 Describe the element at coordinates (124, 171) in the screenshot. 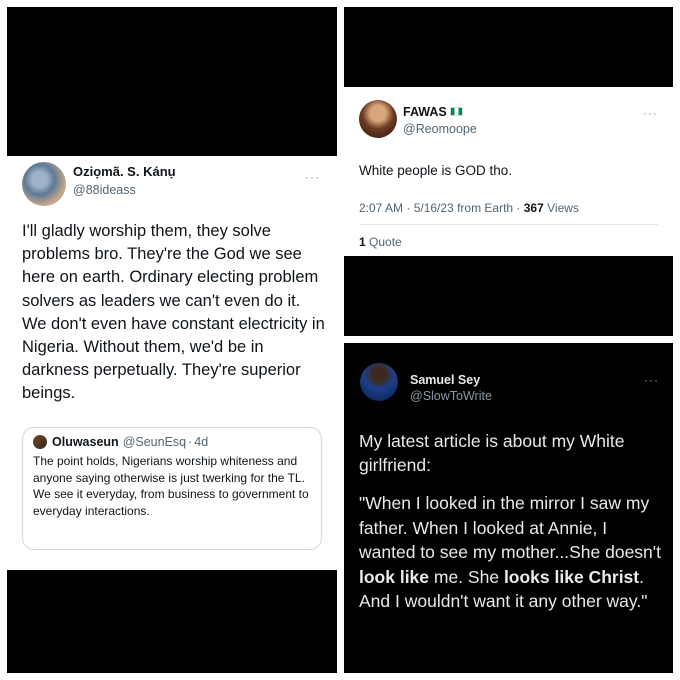

I see `author-name: Oziọmã. S. Kánụ` at that location.